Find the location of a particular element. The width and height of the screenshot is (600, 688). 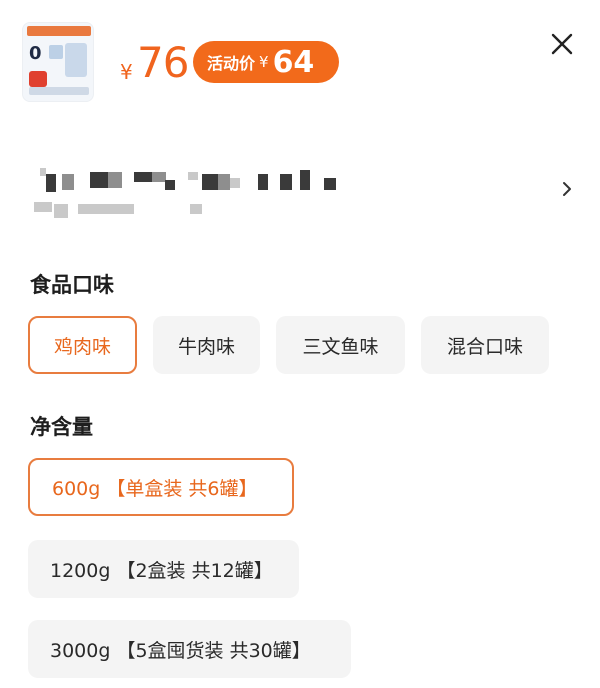

price-currency-symbol: ¥ is located at coordinates (126, 72).